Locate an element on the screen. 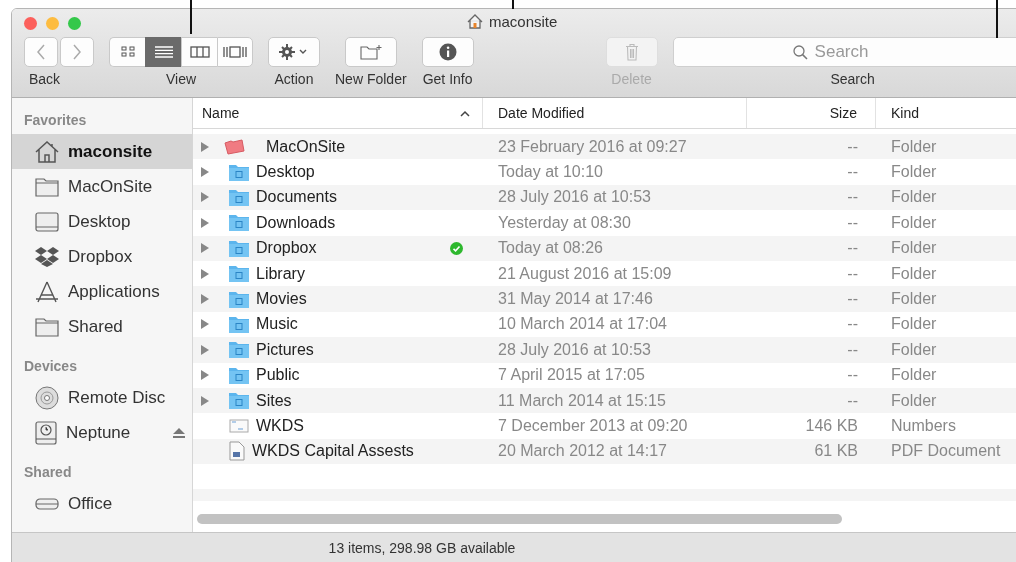 The width and height of the screenshot is (1016, 562). coverflow-view-button is located at coordinates (235, 52).